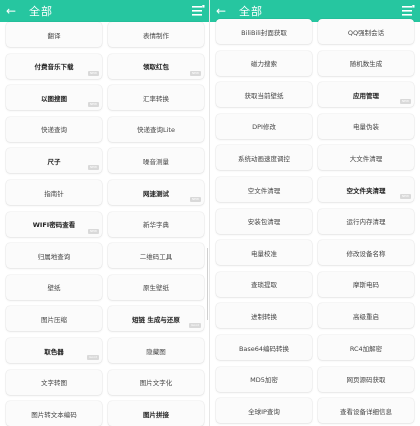 This screenshot has height=426, width=420. I want to click on tool-card: MD5加密, so click(264, 379).